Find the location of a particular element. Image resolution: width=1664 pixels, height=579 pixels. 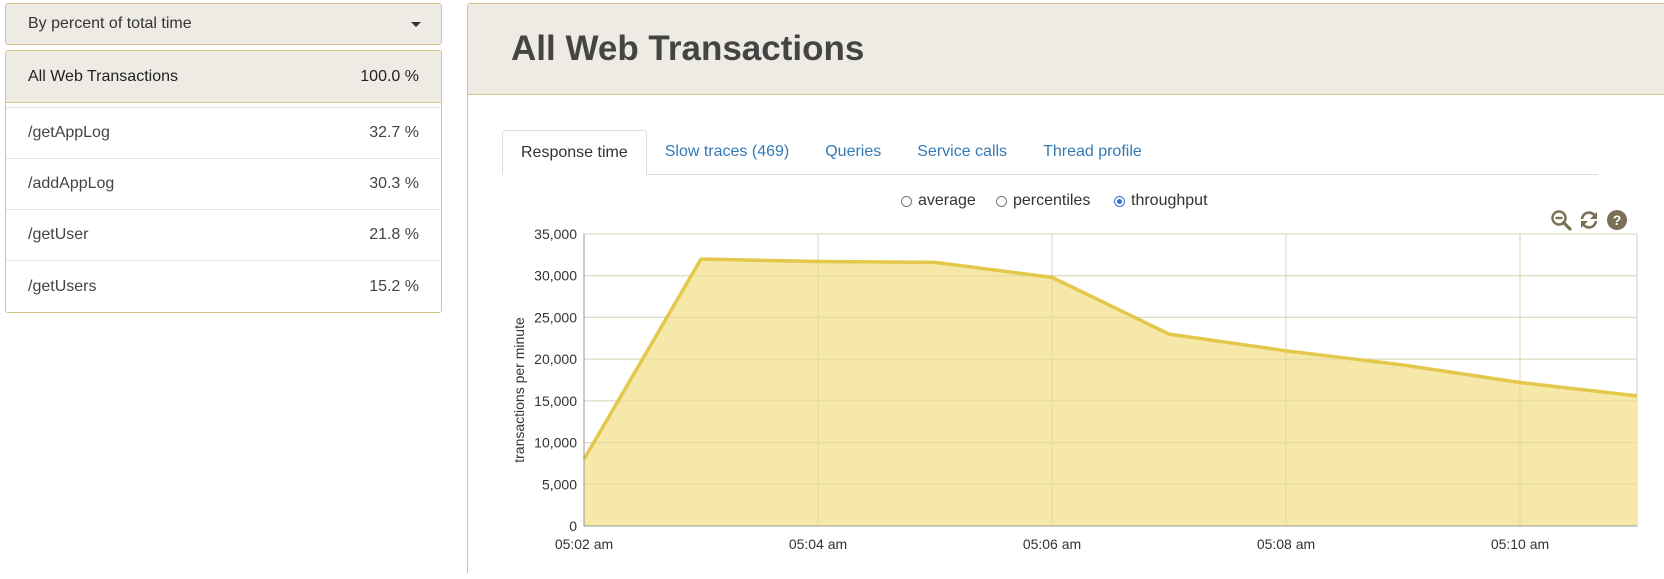

y-tick-label: 25,000 is located at coordinates (555, 317).